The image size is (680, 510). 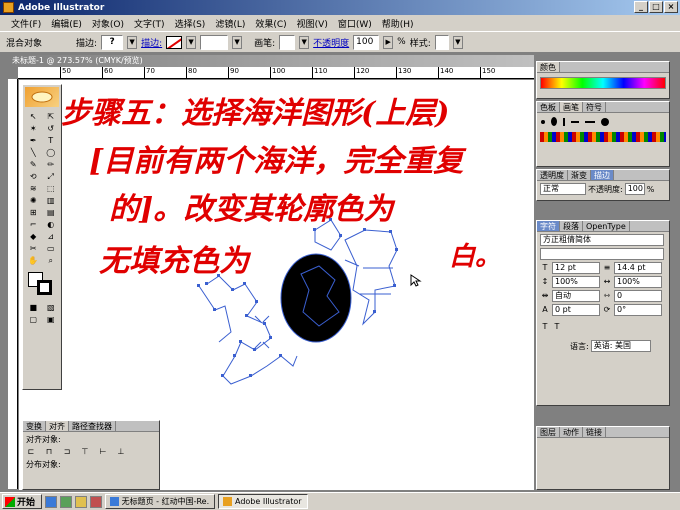 What do you see at coordinates (638, 282) in the screenshot?
I see `horizontal-scale-field: 100%` at bounding box center [638, 282].